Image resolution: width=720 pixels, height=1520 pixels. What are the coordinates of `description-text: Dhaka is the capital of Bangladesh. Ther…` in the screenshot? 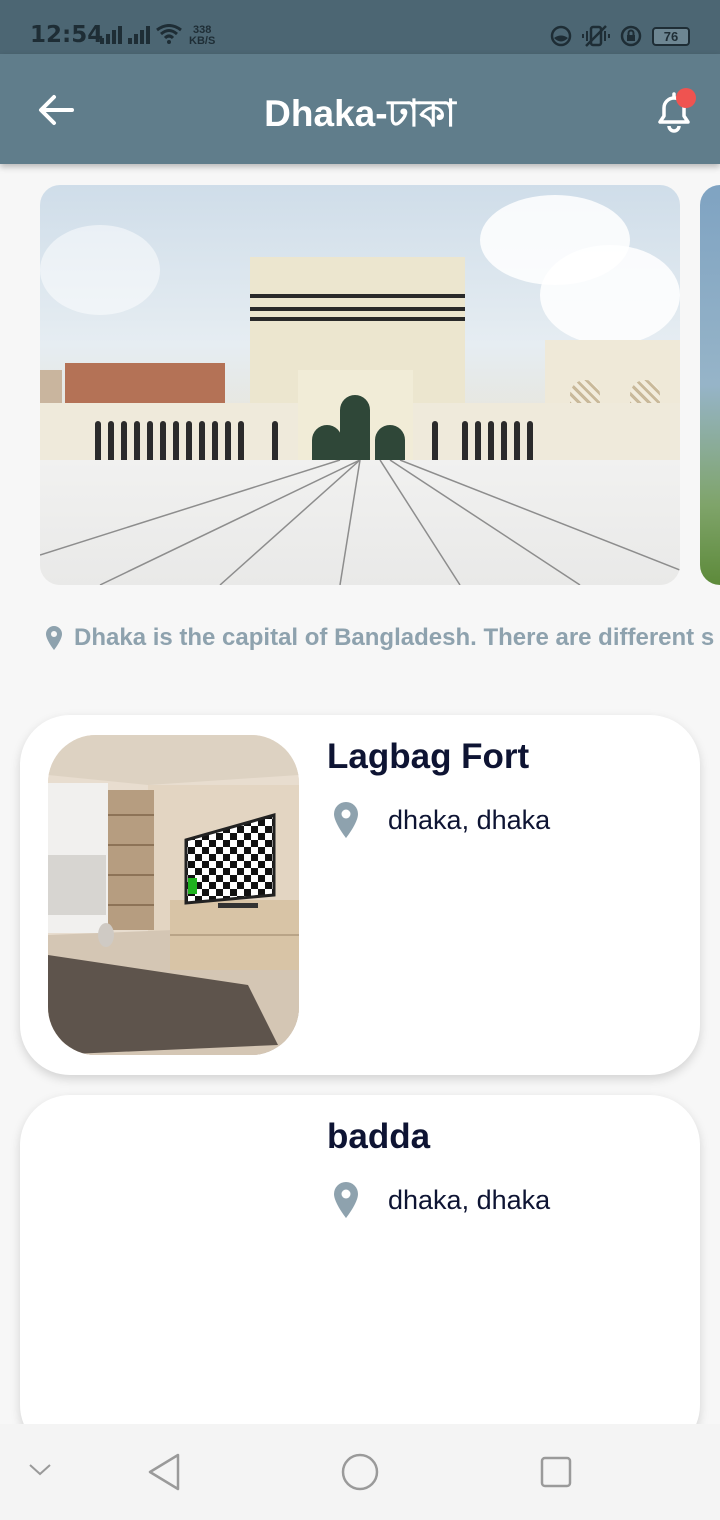 It's located at (394, 637).